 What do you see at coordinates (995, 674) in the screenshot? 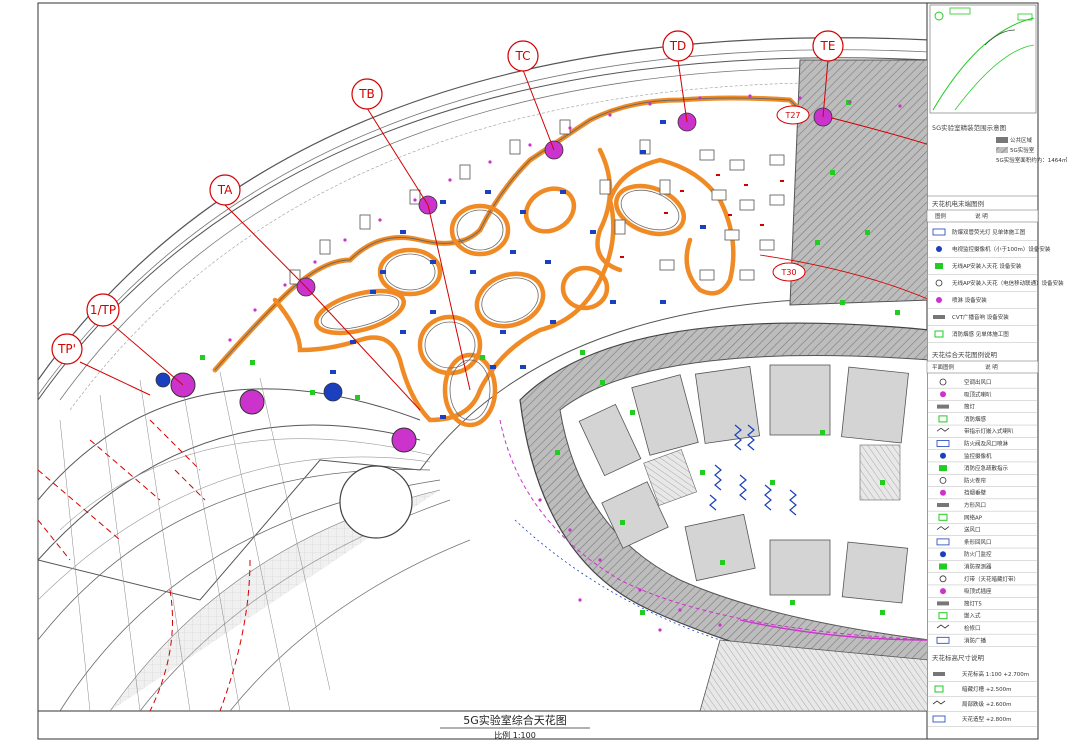
I see `legend-item-label: 天花标高 1:100 +2.700m` at bounding box center [995, 674].